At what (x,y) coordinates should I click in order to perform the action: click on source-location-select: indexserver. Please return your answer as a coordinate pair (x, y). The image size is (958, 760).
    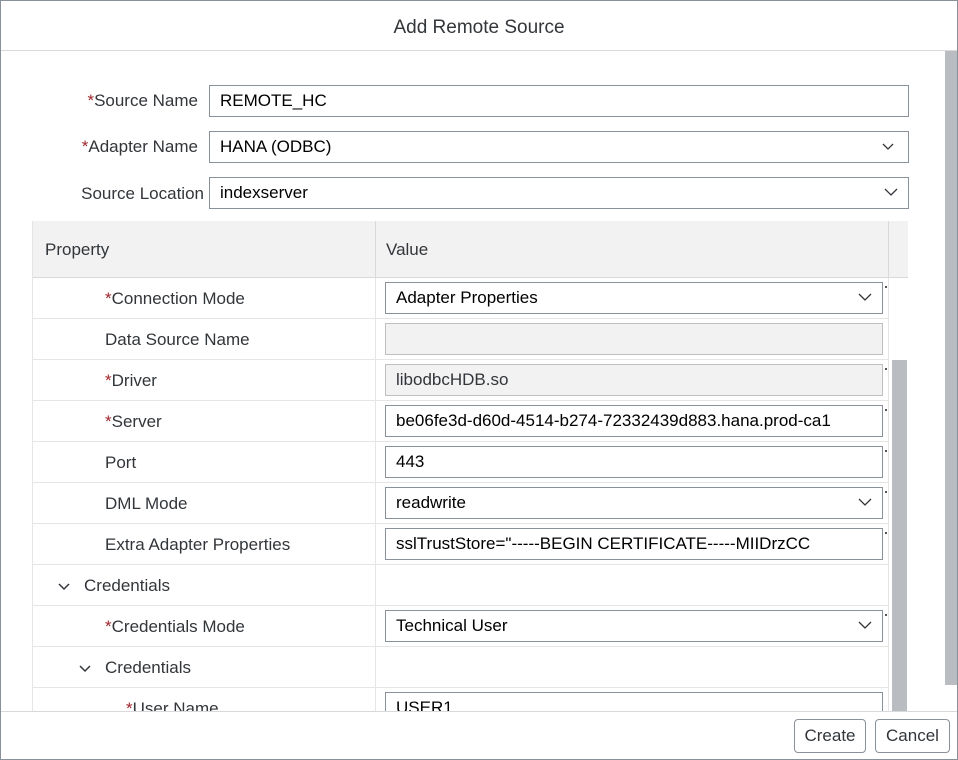
    Looking at the image, I should click on (559, 193).